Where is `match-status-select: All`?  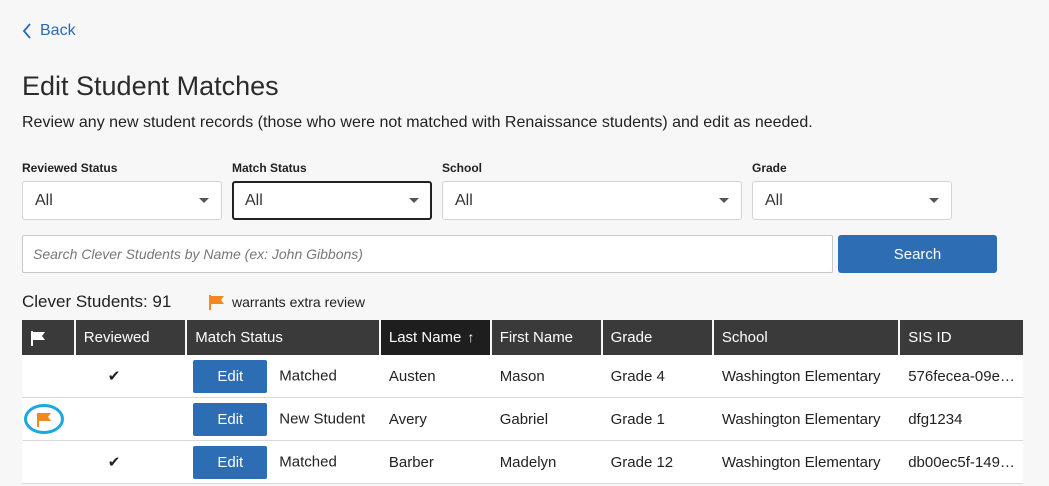 match-status-select: All is located at coordinates (332, 200).